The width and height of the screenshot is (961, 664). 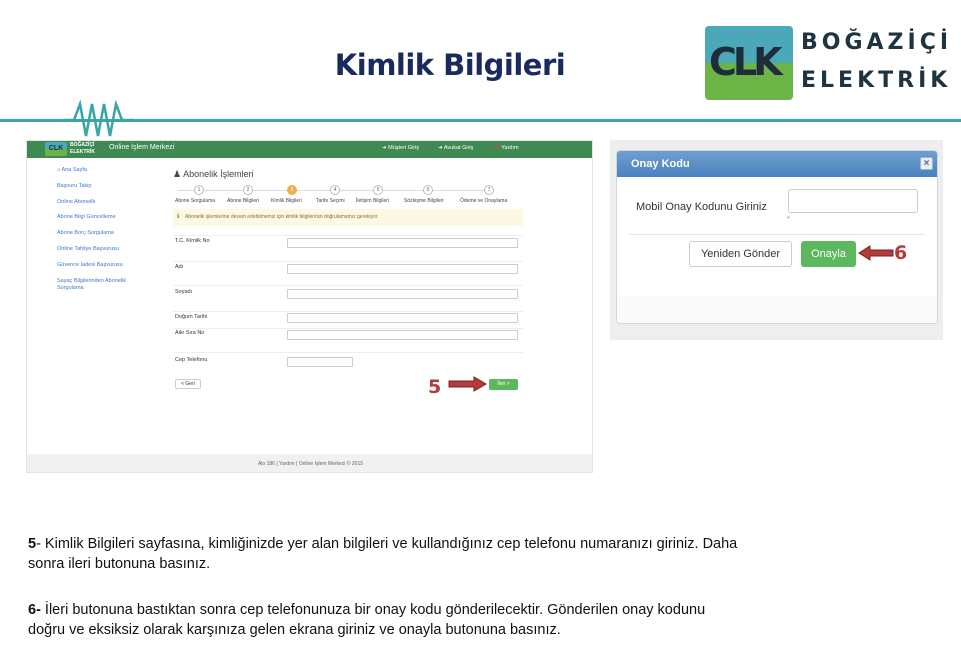 What do you see at coordinates (320, 362) in the screenshot?
I see `mobile-phone-input` at bounding box center [320, 362].